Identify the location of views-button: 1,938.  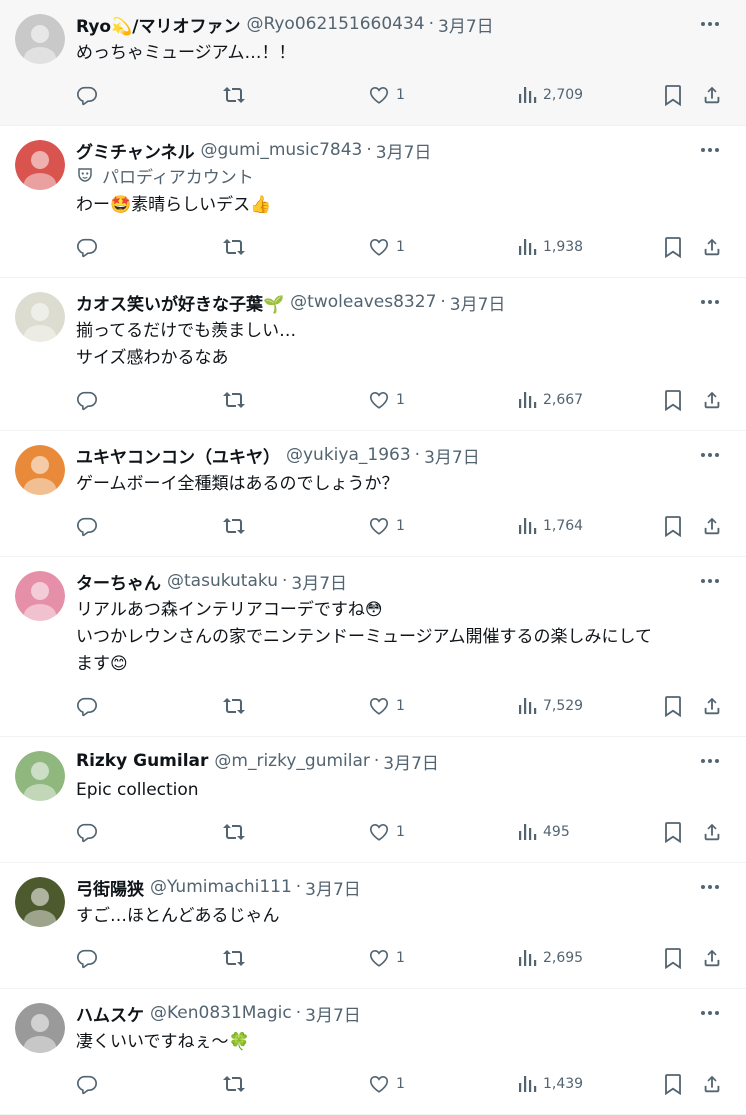
(550, 247).